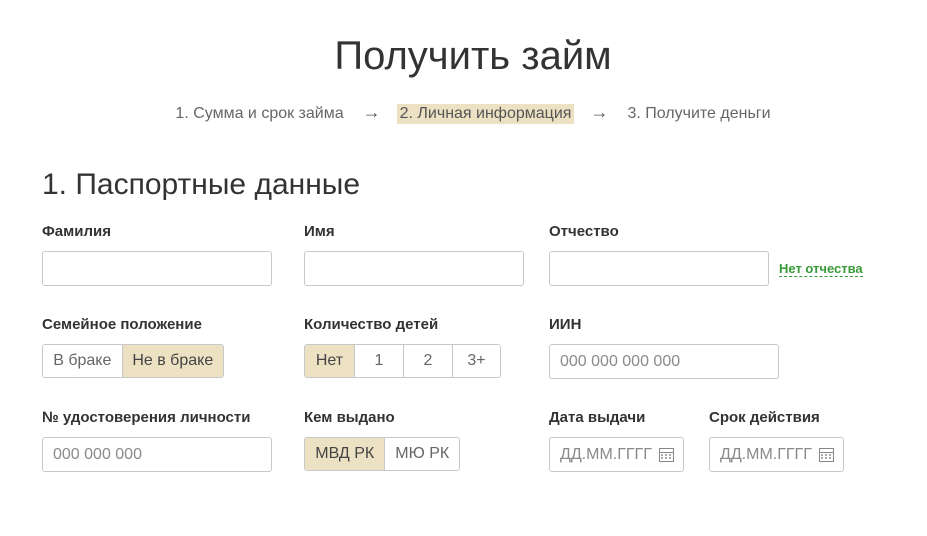 The image size is (927, 536). What do you see at coordinates (776, 454) in the screenshot?
I see `expiry-date-field` at bounding box center [776, 454].